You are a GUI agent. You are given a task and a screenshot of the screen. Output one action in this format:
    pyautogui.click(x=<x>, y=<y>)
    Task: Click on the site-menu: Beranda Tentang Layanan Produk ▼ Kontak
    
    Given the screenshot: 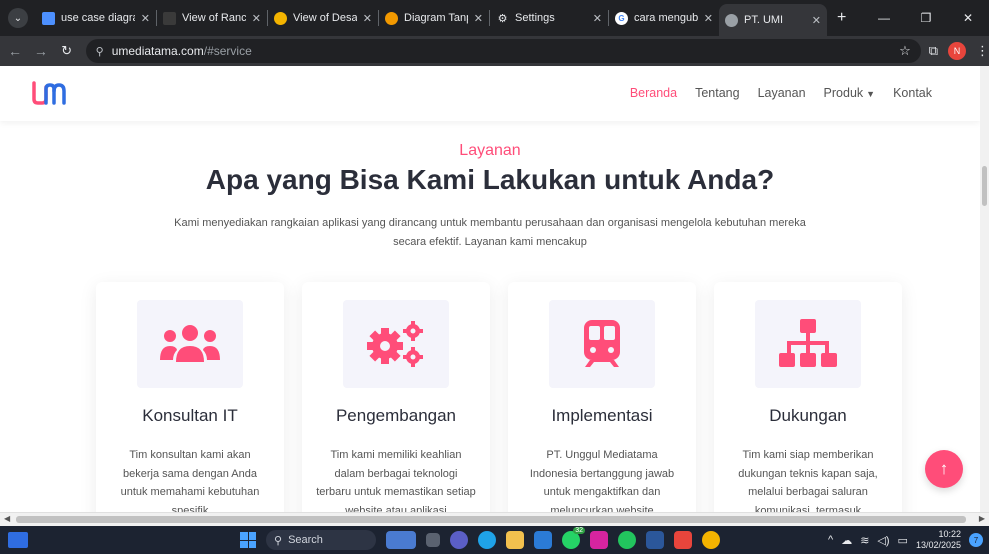 What is the action you would take?
    pyautogui.click(x=781, y=93)
    